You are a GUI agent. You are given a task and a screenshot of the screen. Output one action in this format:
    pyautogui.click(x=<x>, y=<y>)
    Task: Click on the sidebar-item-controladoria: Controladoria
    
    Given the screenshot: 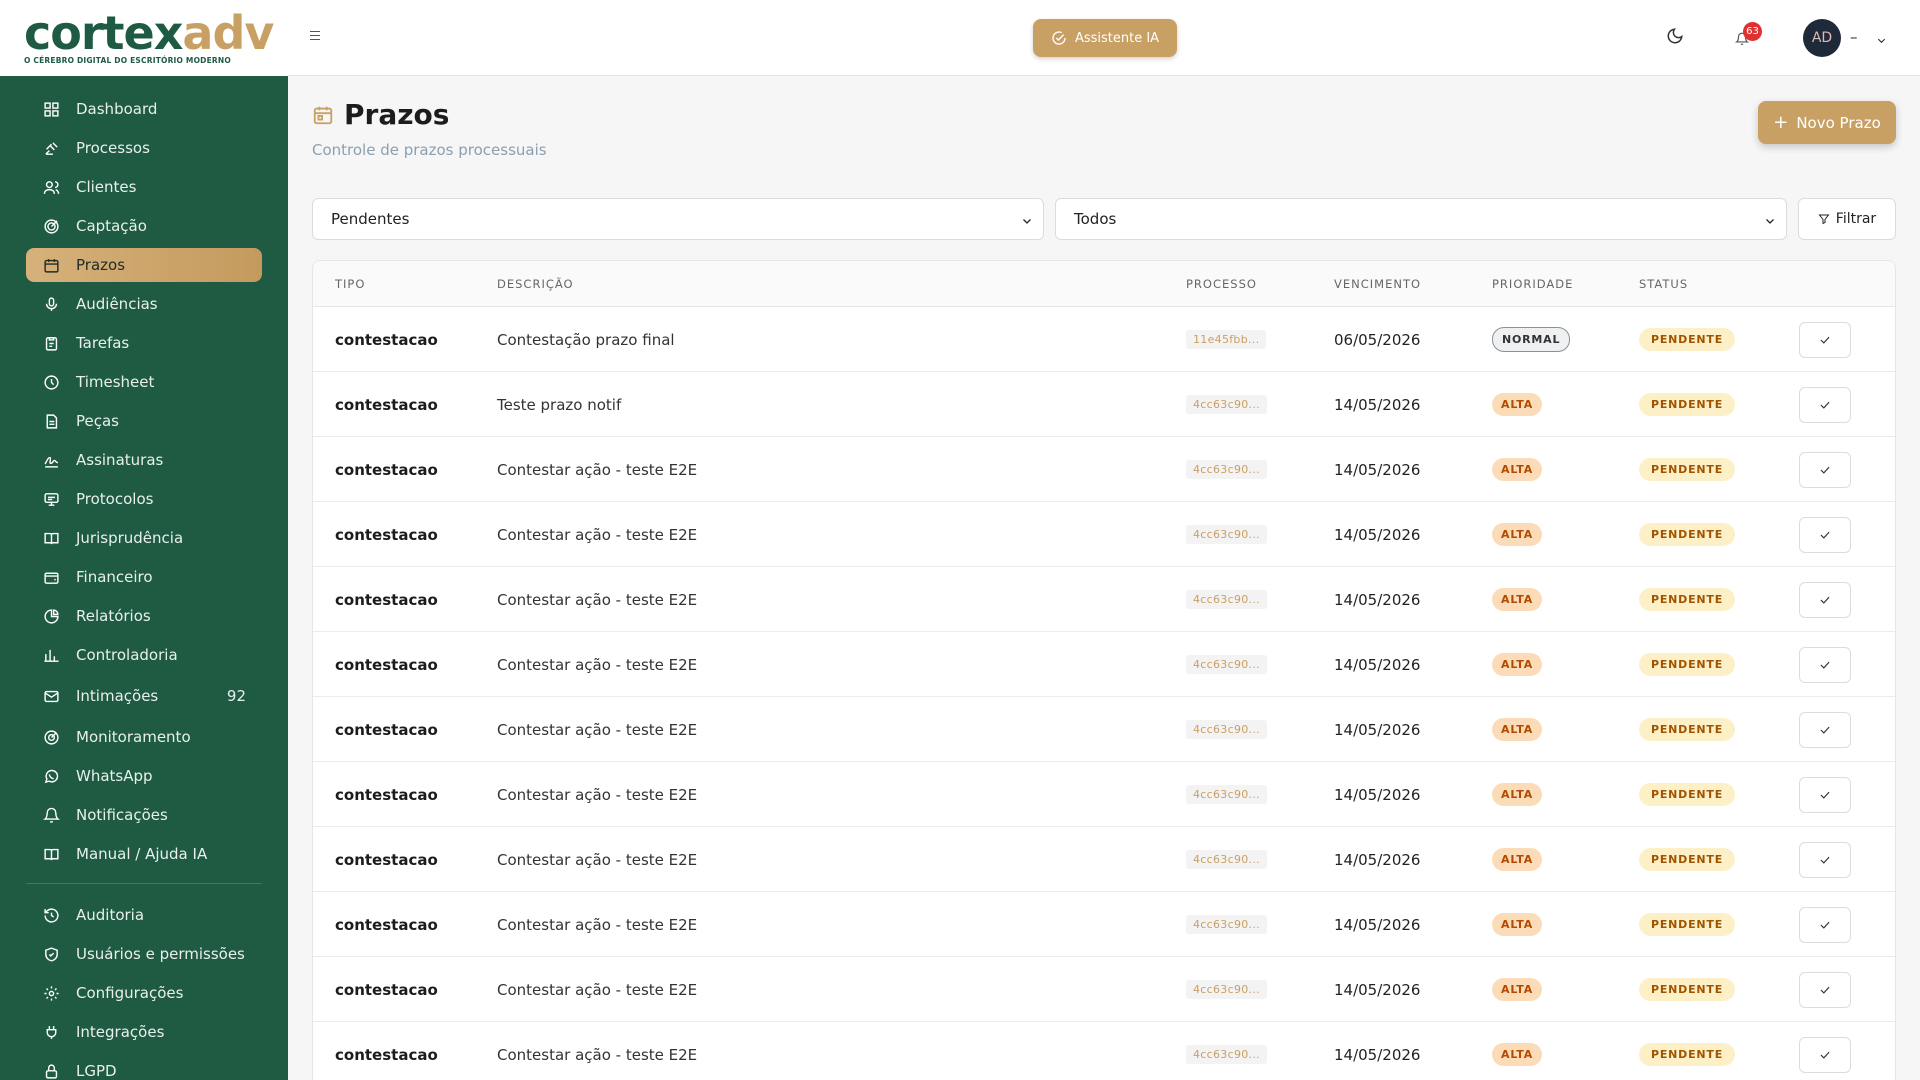 What is the action you would take?
    pyautogui.click(x=144, y=655)
    